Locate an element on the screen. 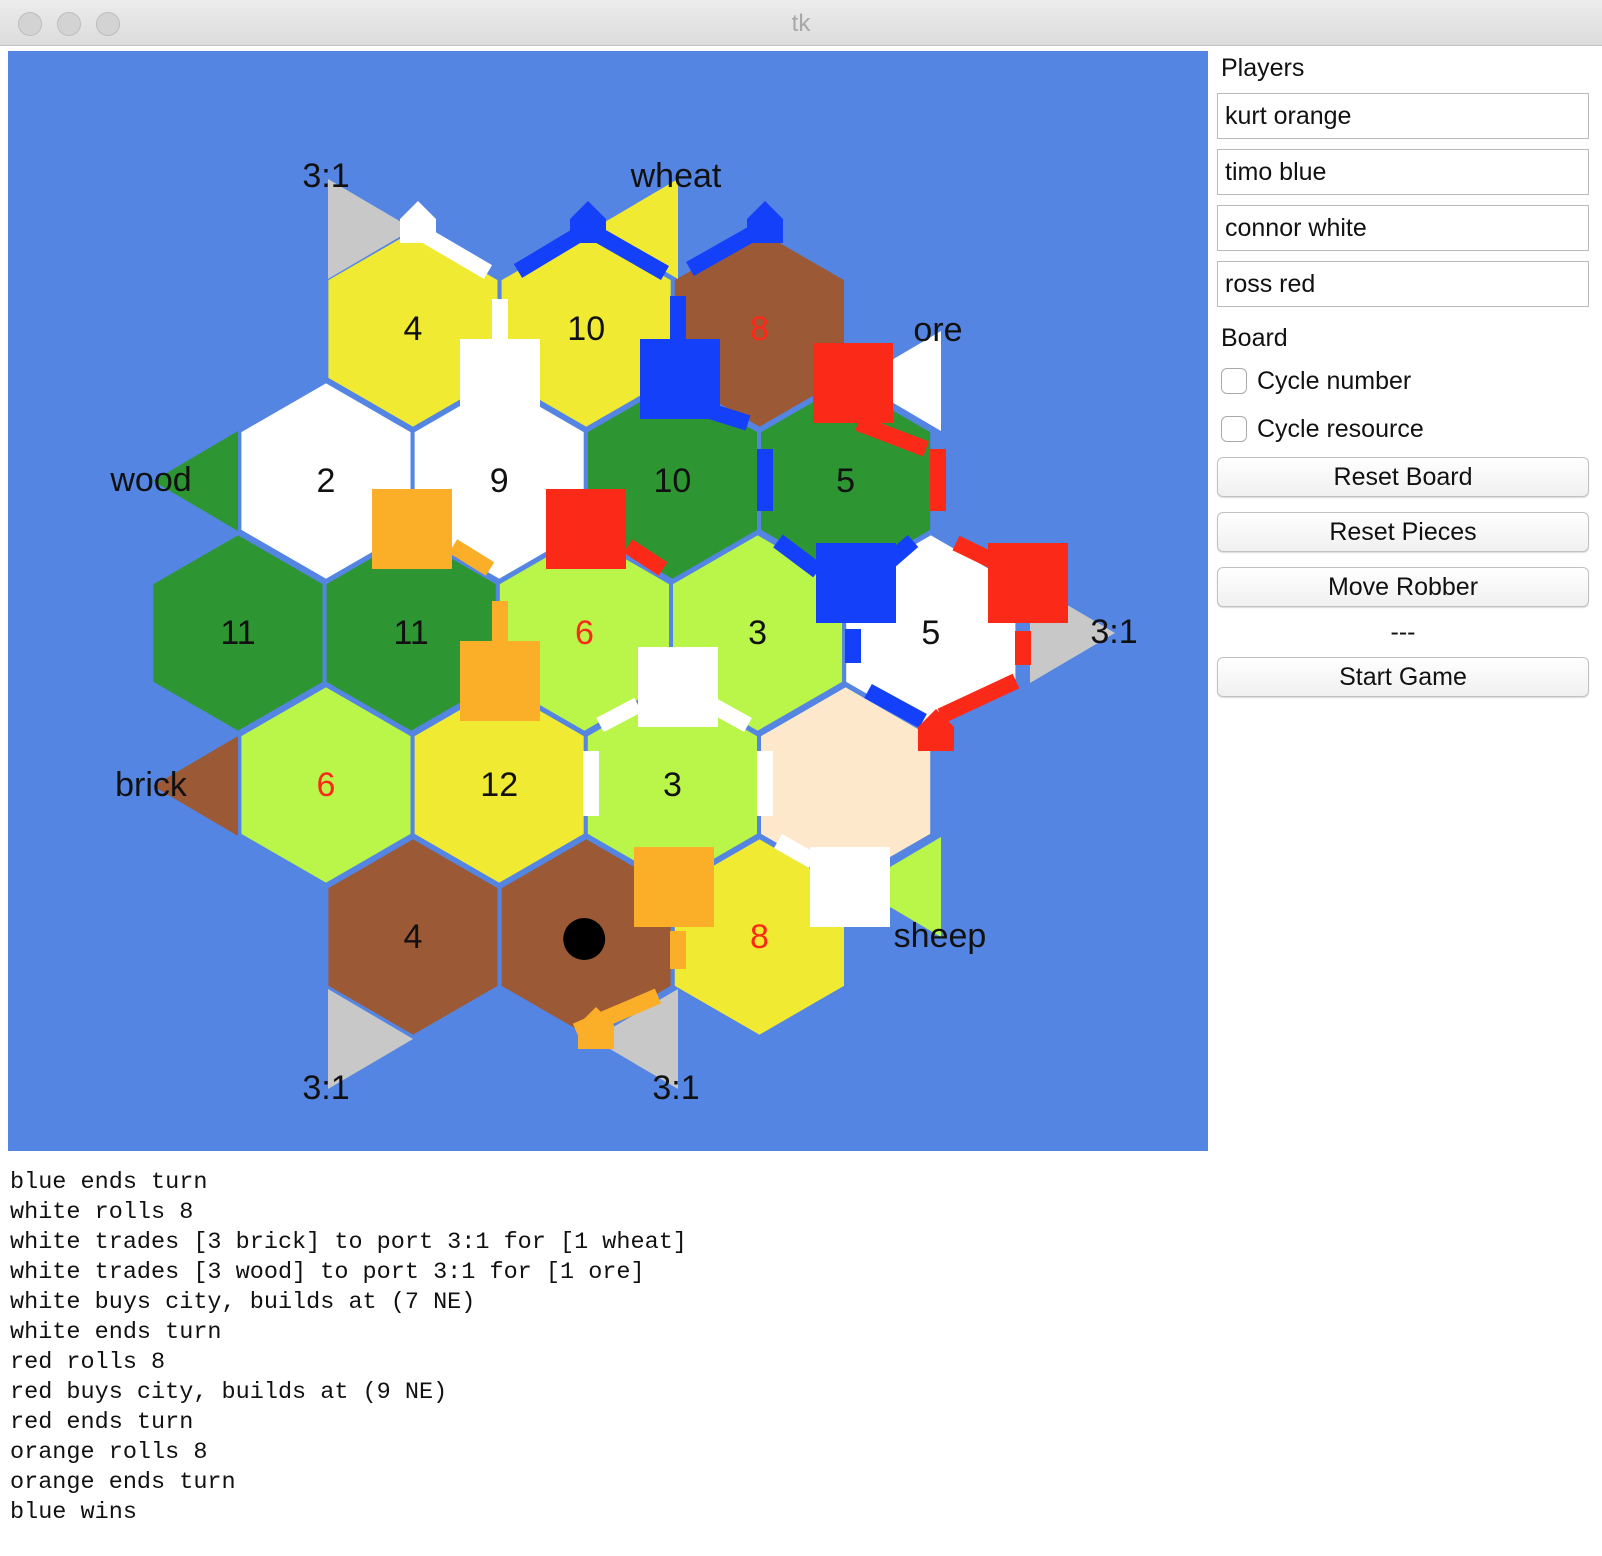 The height and width of the screenshot is (1556, 1602). player-1-field is located at coordinates (1403, 116).